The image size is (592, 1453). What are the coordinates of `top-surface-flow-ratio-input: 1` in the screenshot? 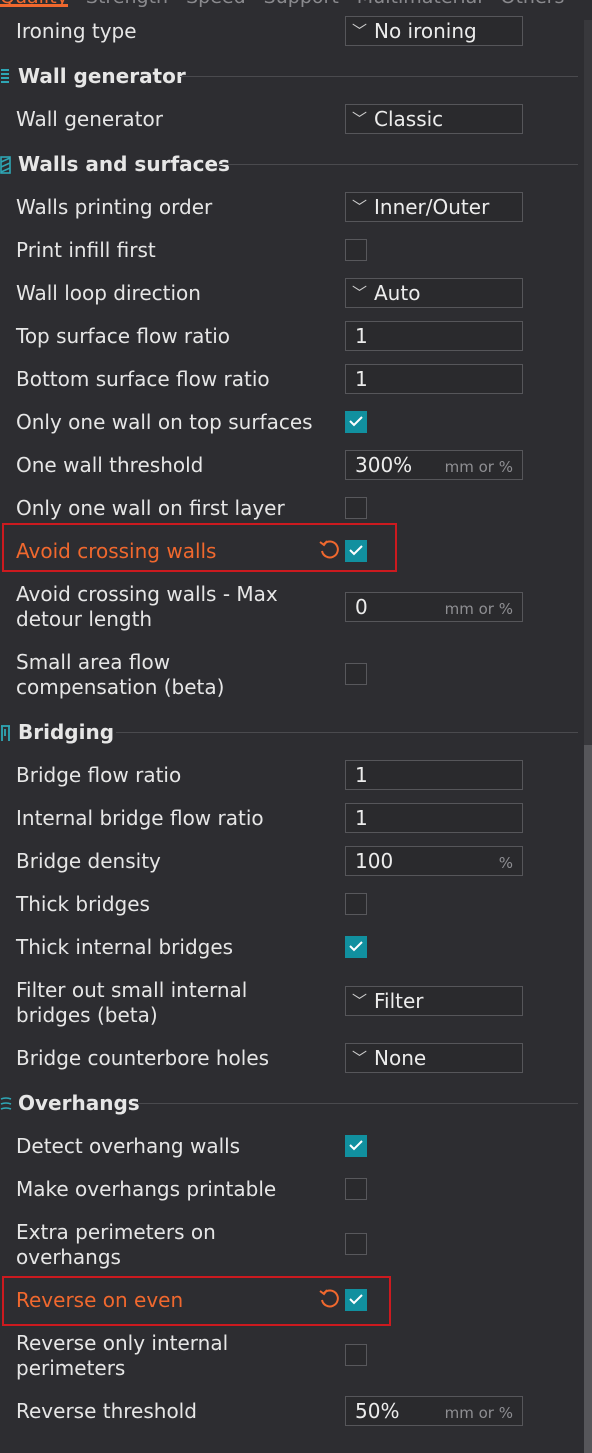 It's located at (434, 336).